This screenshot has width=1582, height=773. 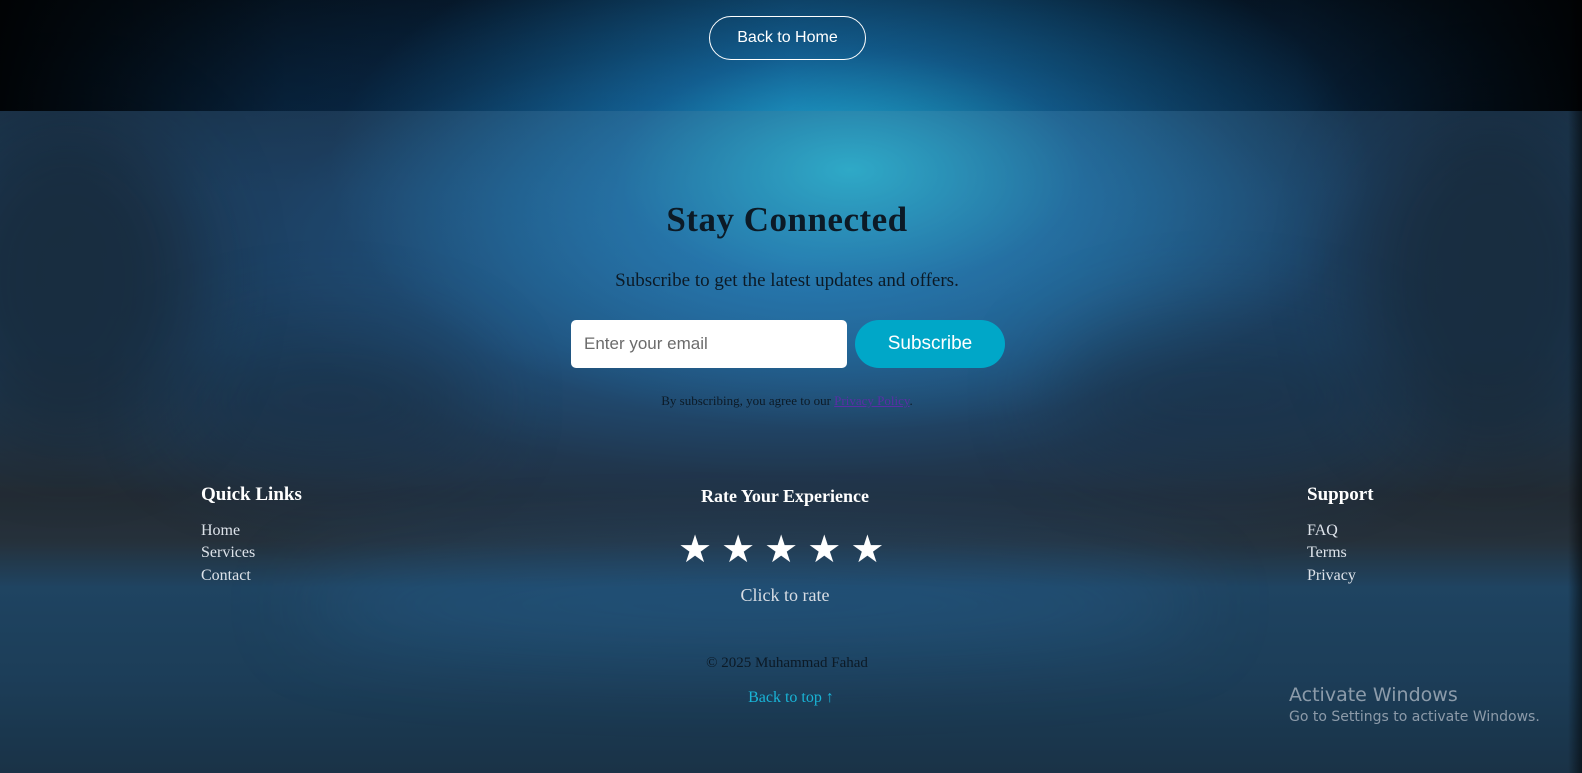 I want to click on copyright-text: © 2025 Muhammad Fahad, so click(x=787, y=663).